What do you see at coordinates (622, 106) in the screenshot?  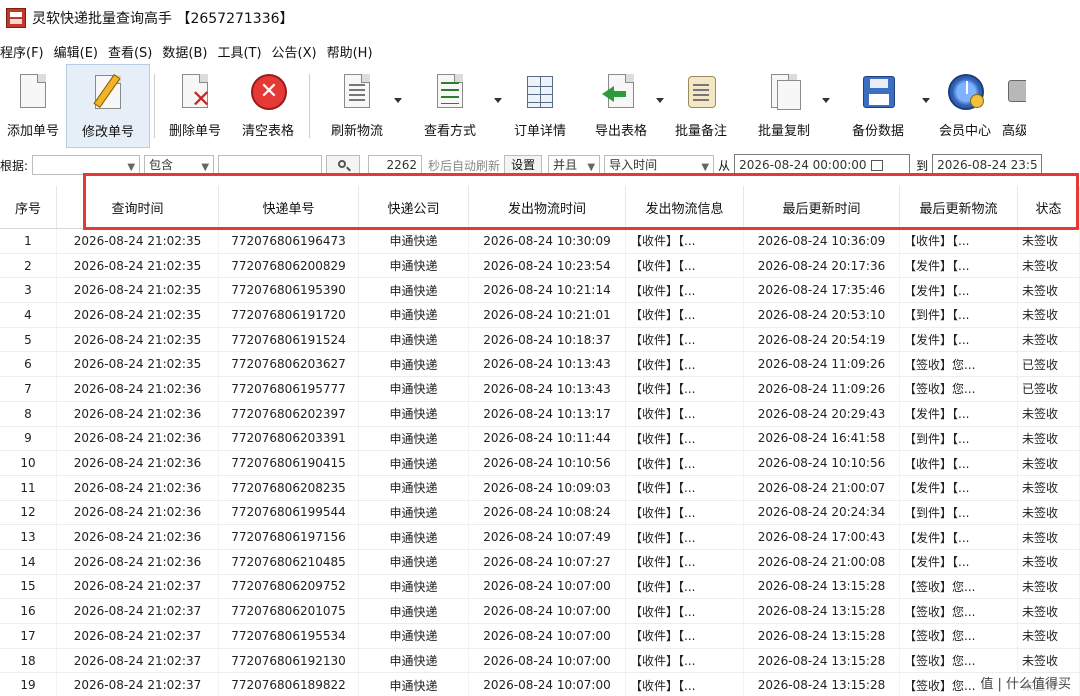 I see `export-table-button: 导出表格` at bounding box center [622, 106].